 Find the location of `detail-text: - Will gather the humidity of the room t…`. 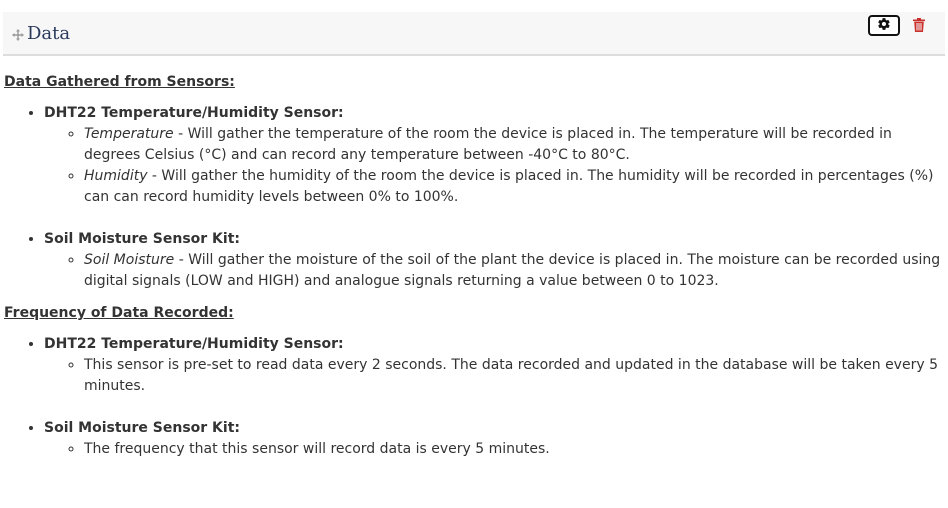

detail-text: - Will gather the humidity of the room t… is located at coordinates (509, 186).